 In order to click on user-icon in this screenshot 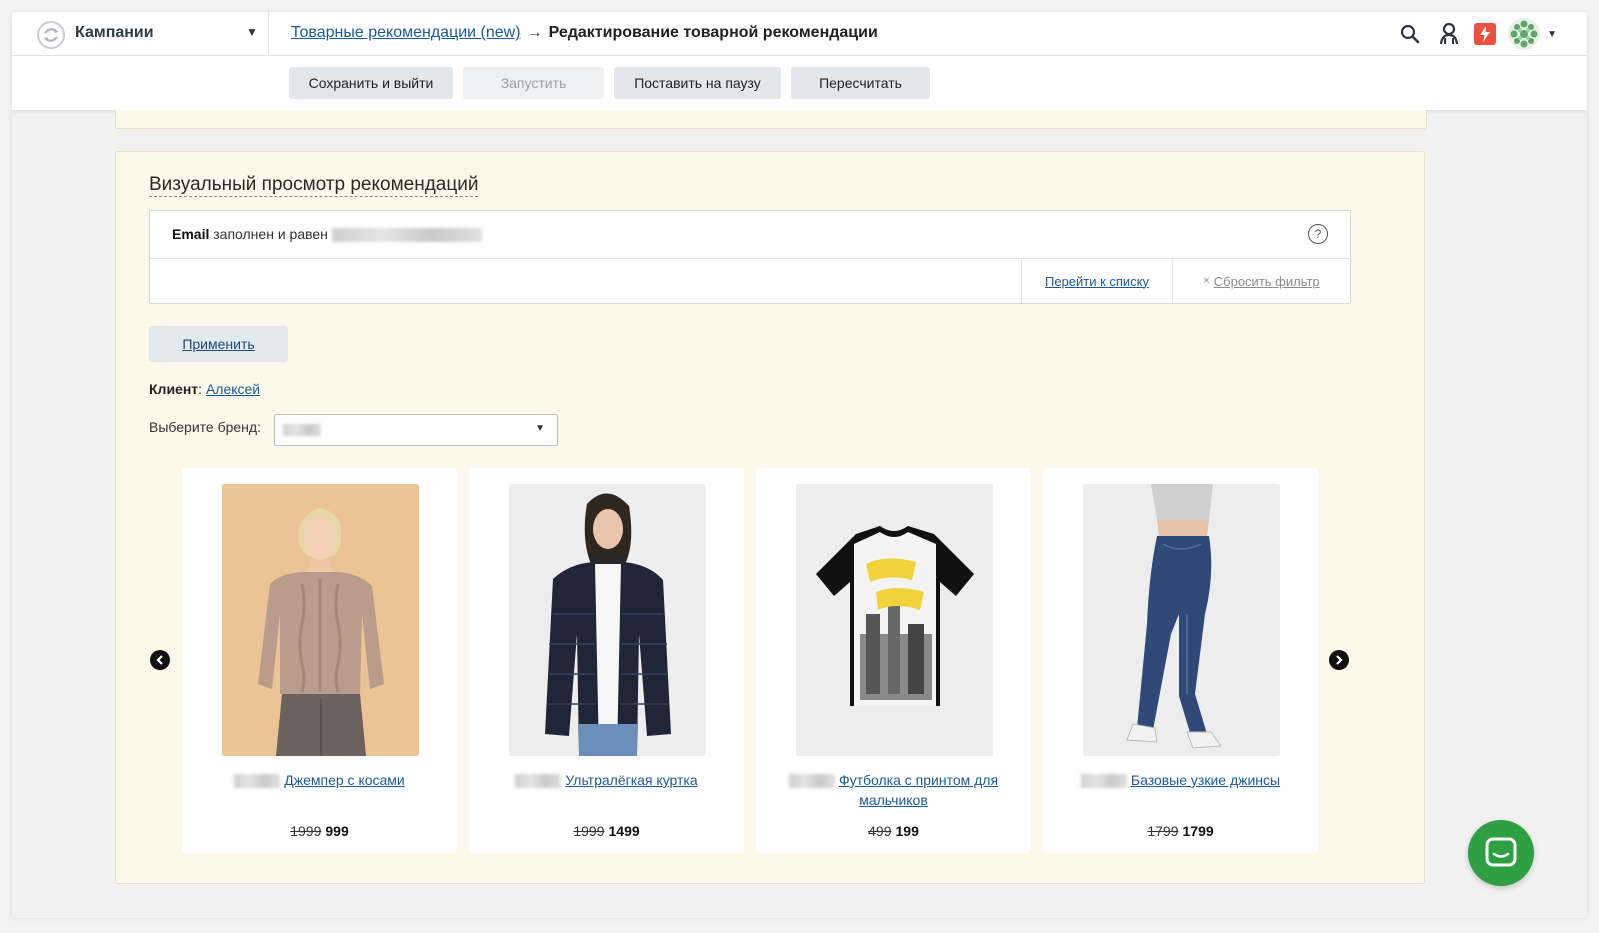, I will do `click(1449, 34)`.